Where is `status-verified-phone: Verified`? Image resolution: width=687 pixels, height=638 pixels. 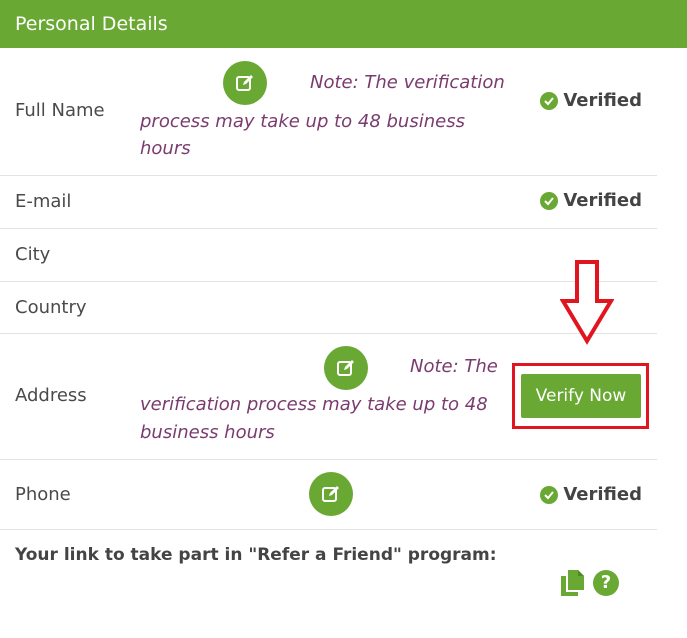 status-verified-phone: Verified is located at coordinates (591, 494).